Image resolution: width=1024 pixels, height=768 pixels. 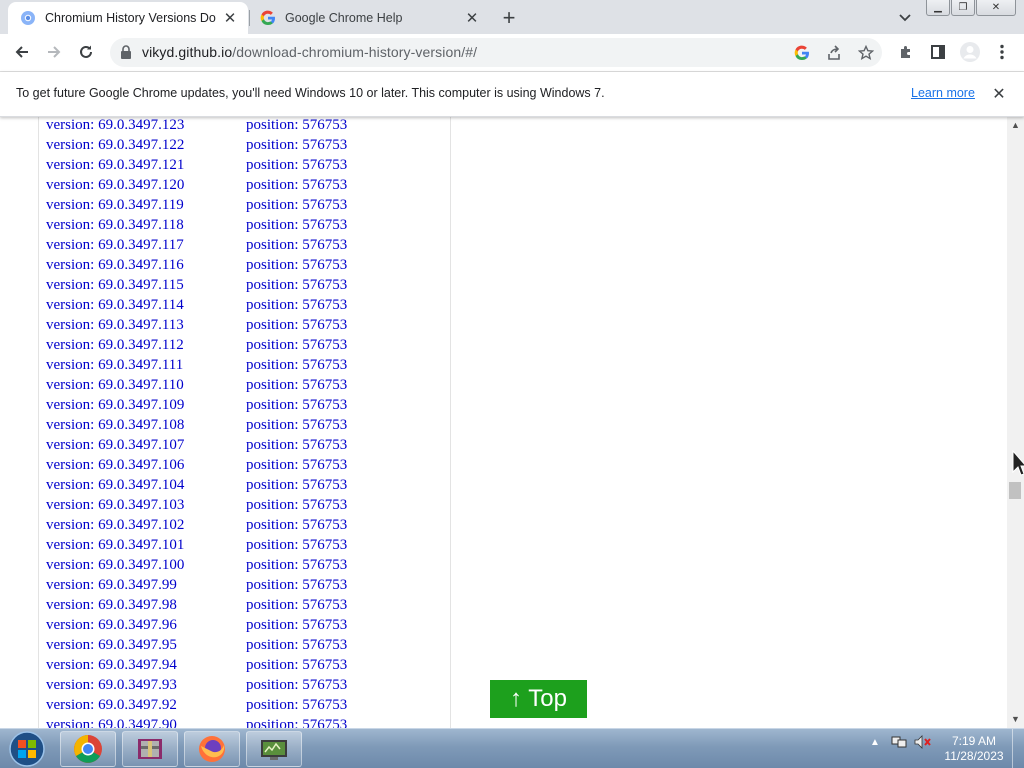 What do you see at coordinates (115, 305) in the screenshot?
I see `version-link: version: 69.0.3497.114` at bounding box center [115, 305].